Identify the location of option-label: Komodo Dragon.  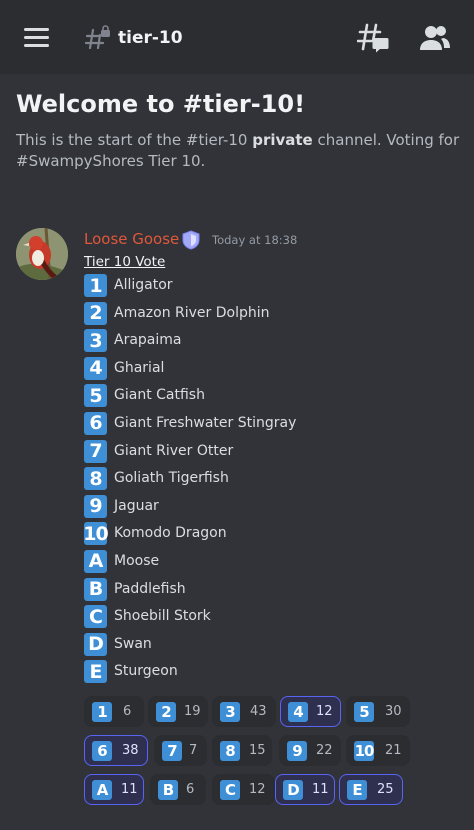
(170, 533).